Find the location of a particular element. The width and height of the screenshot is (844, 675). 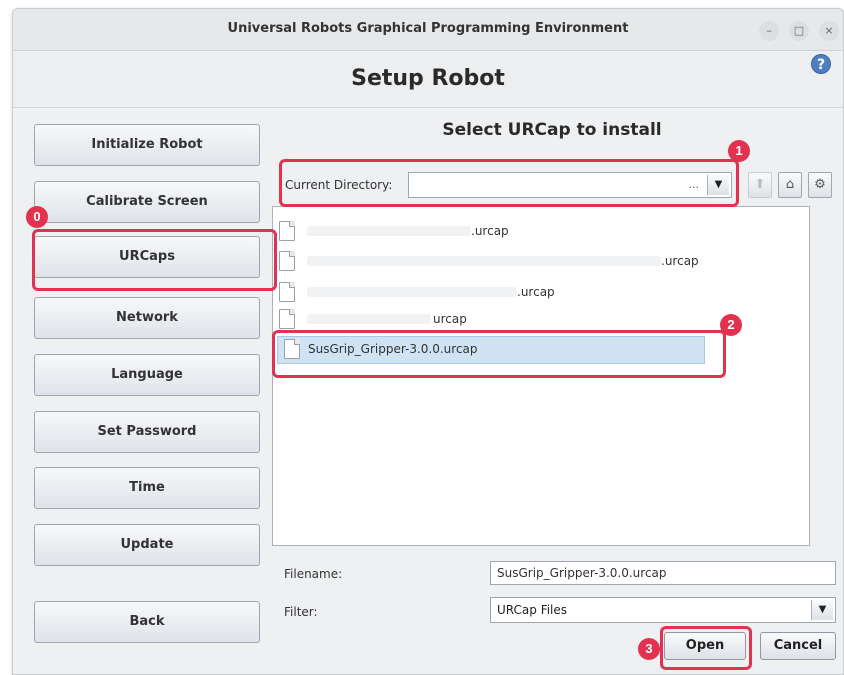

time-button: Time is located at coordinates (147, 488).